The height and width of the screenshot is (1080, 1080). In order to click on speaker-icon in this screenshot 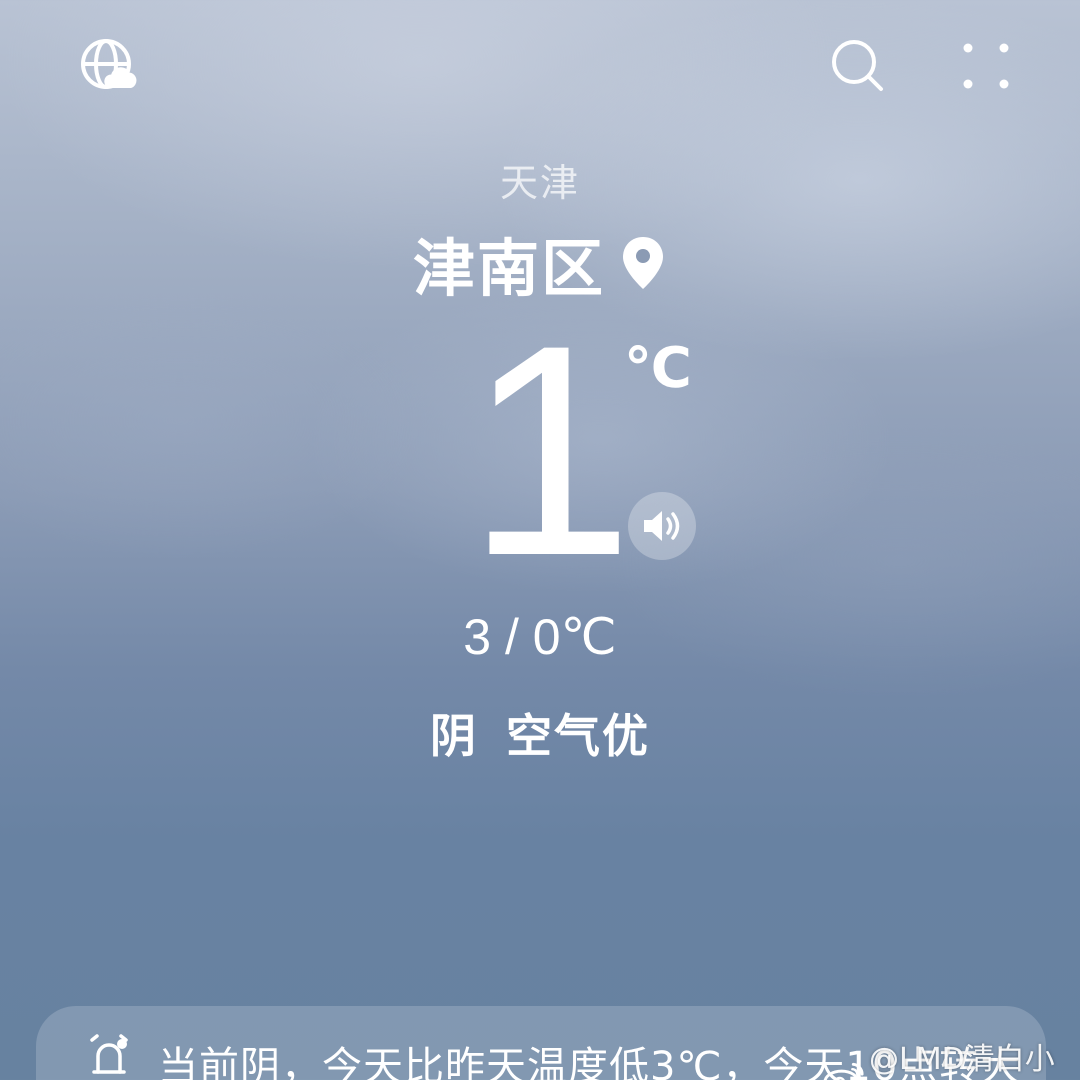, I will do `click(662, 526)`.